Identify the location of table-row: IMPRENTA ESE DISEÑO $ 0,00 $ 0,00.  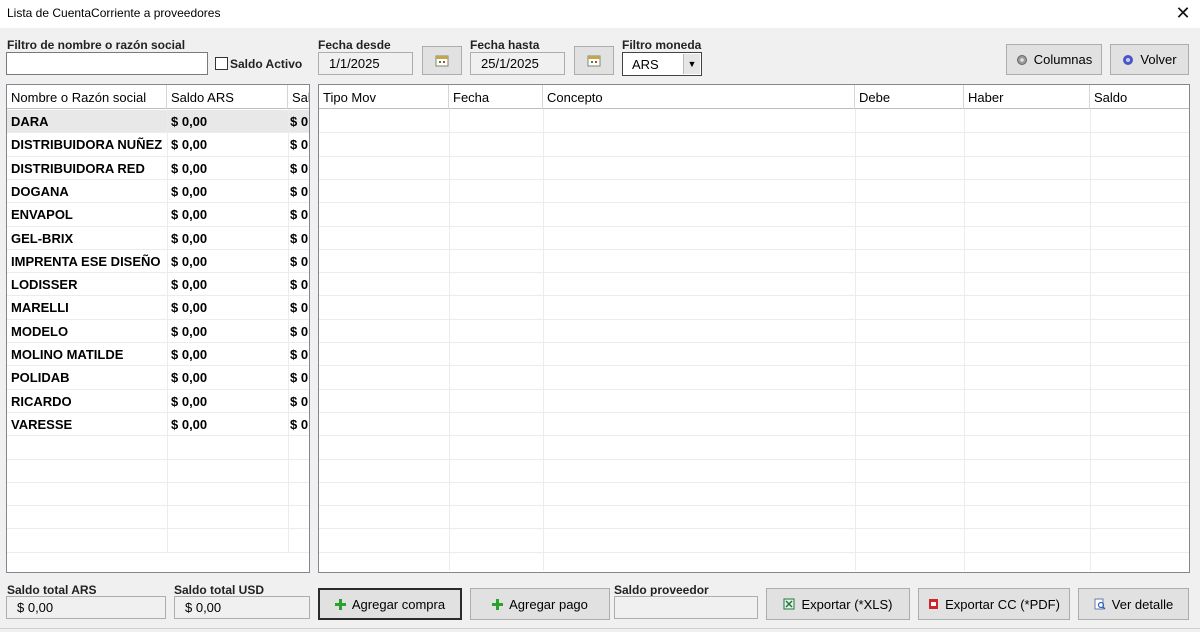
(158, 261).